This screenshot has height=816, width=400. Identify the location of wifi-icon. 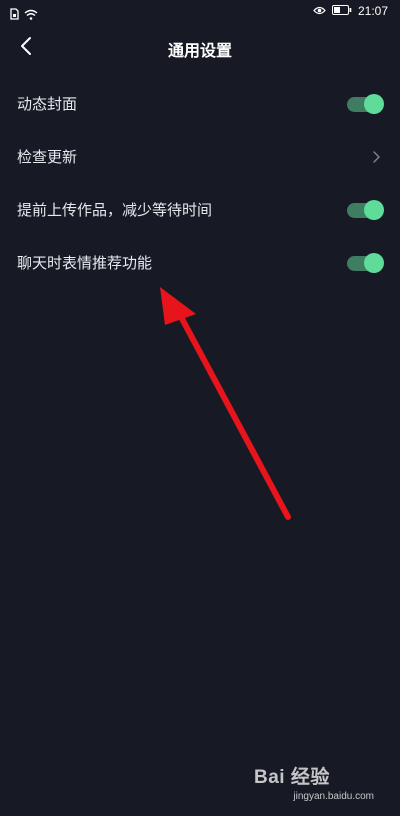
(31, 14).